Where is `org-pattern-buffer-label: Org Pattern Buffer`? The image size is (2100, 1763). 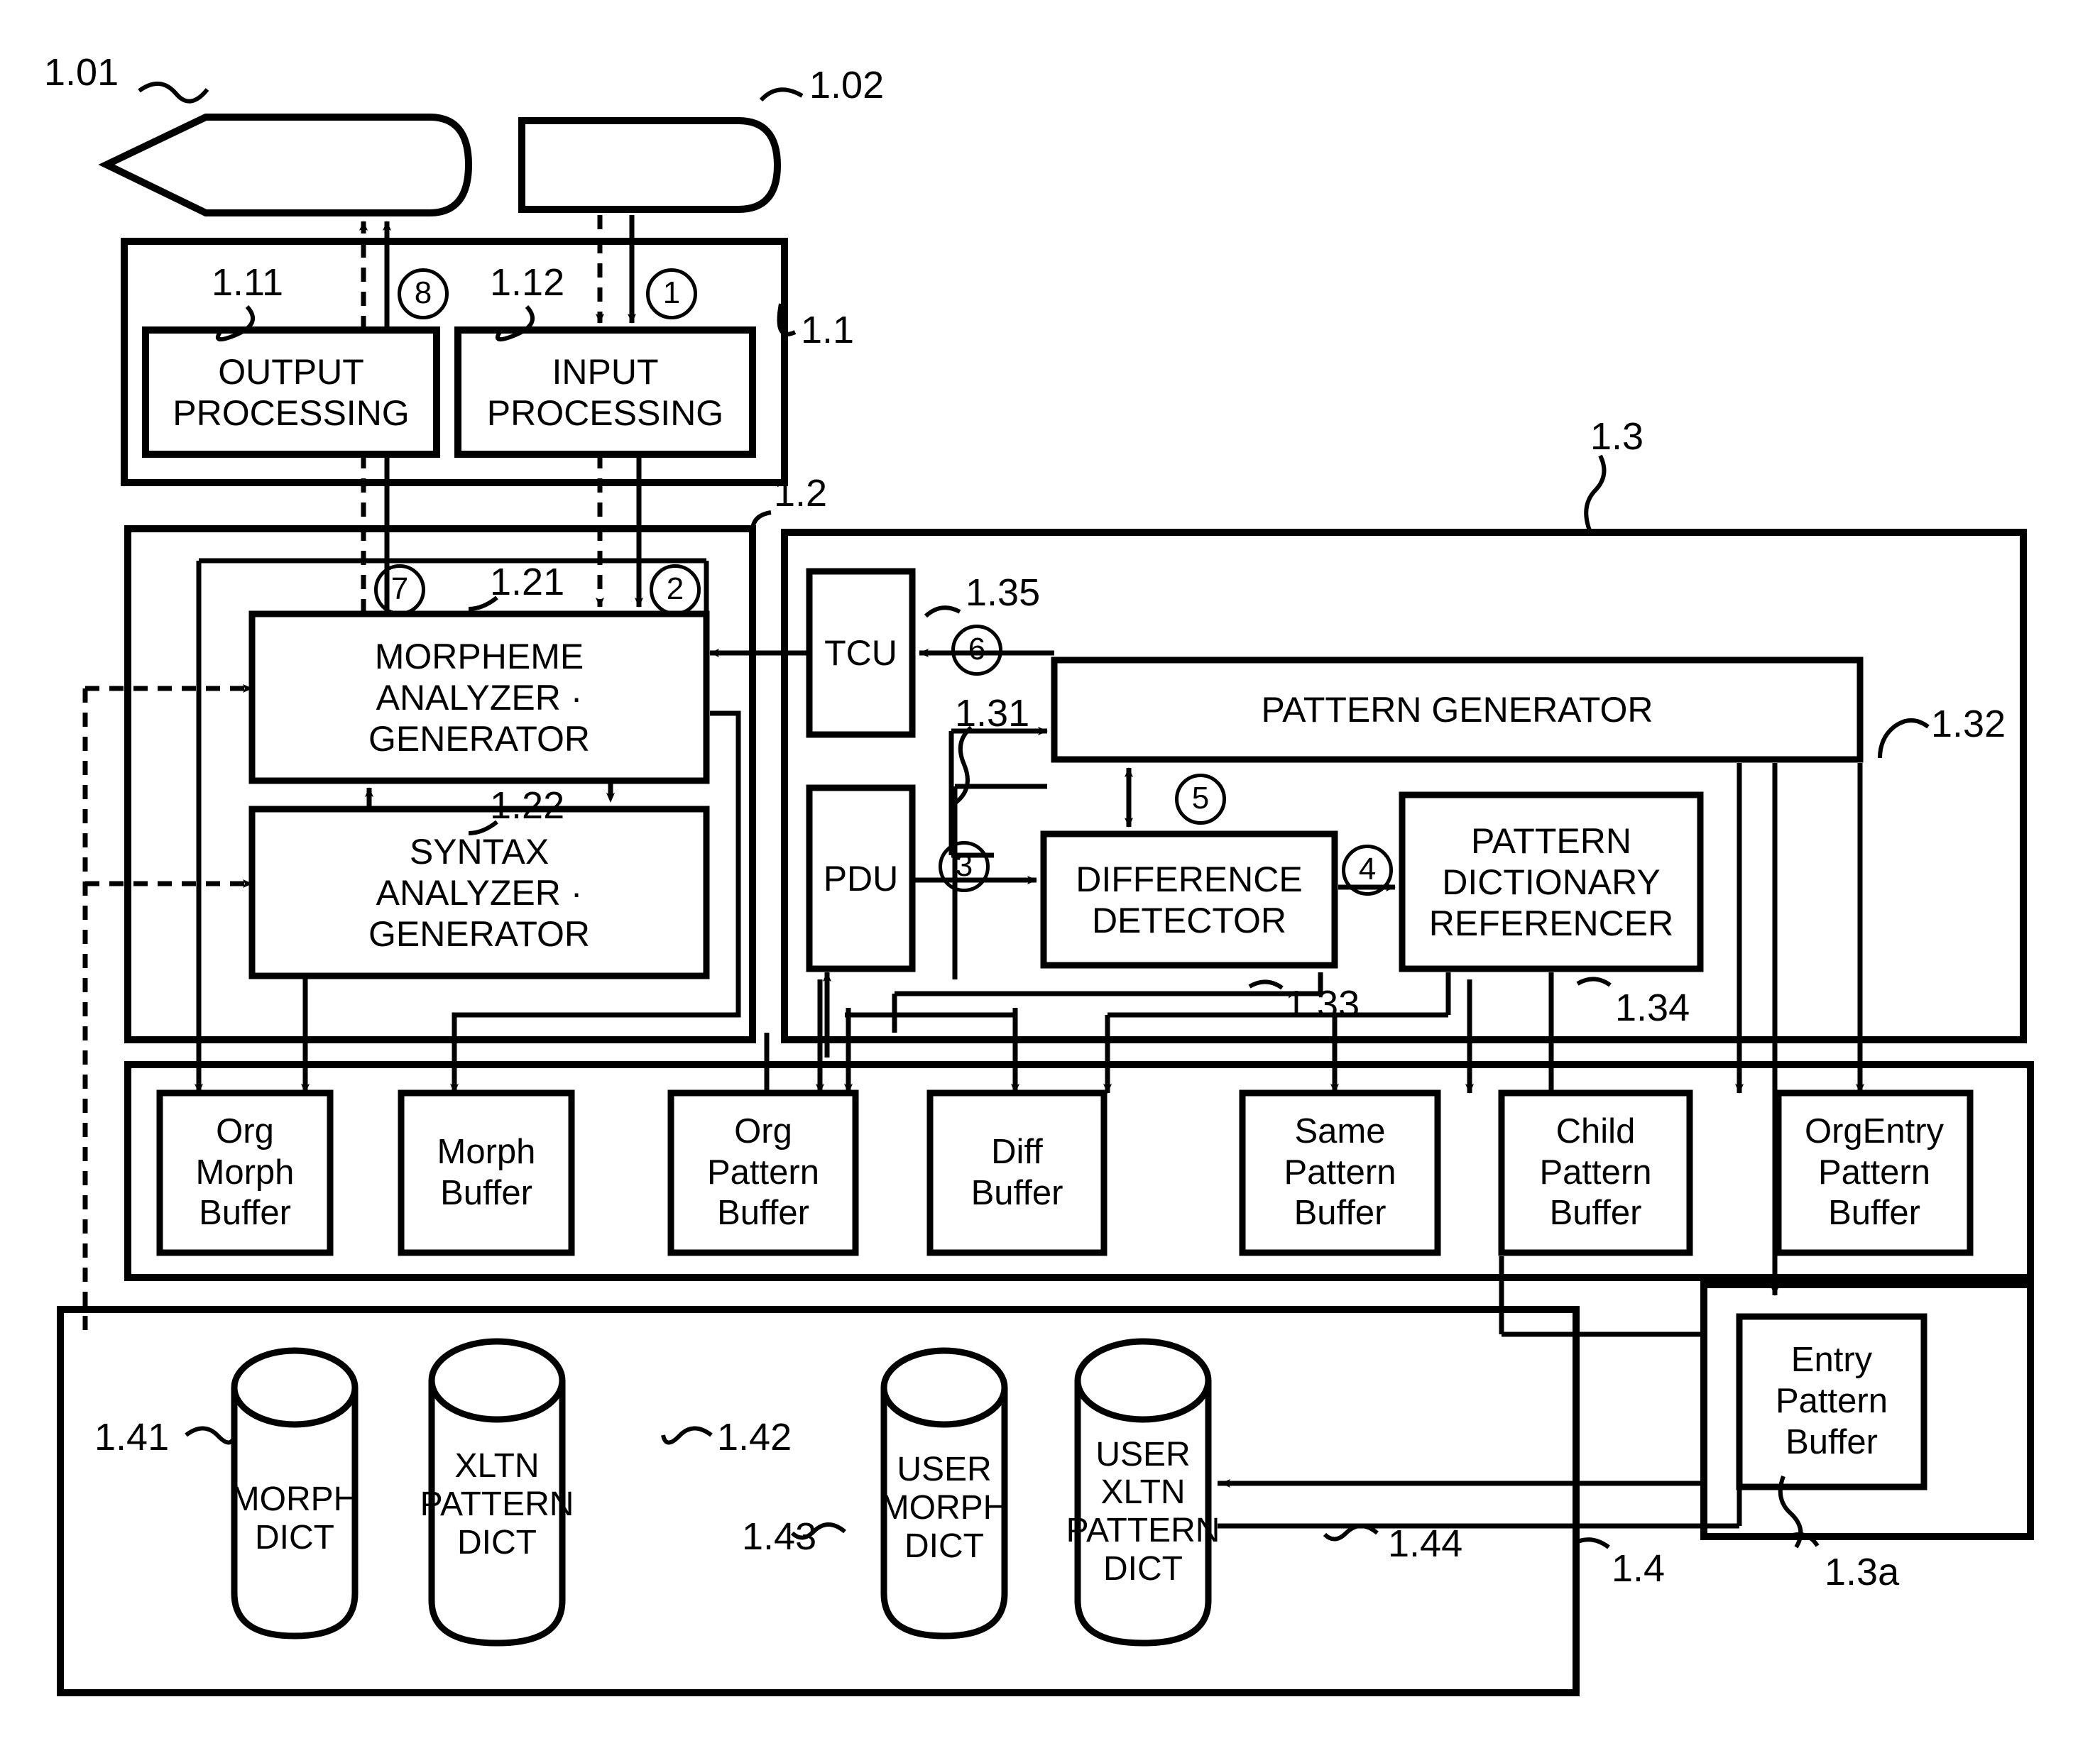
org-pattern-buffer-label: Org Pattern Buffer is located at coordinates (763, 1172).